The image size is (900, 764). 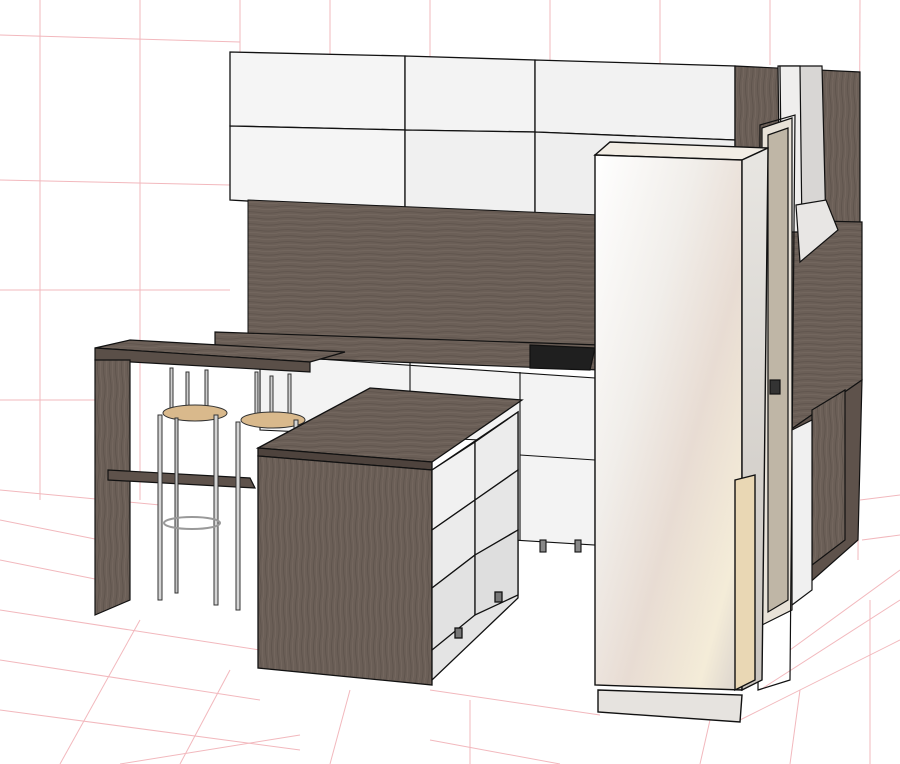 What do you see at coordinates (192, 486) in the screenshot?
I see `bar-stool-left` at bounding box center [192, 486].